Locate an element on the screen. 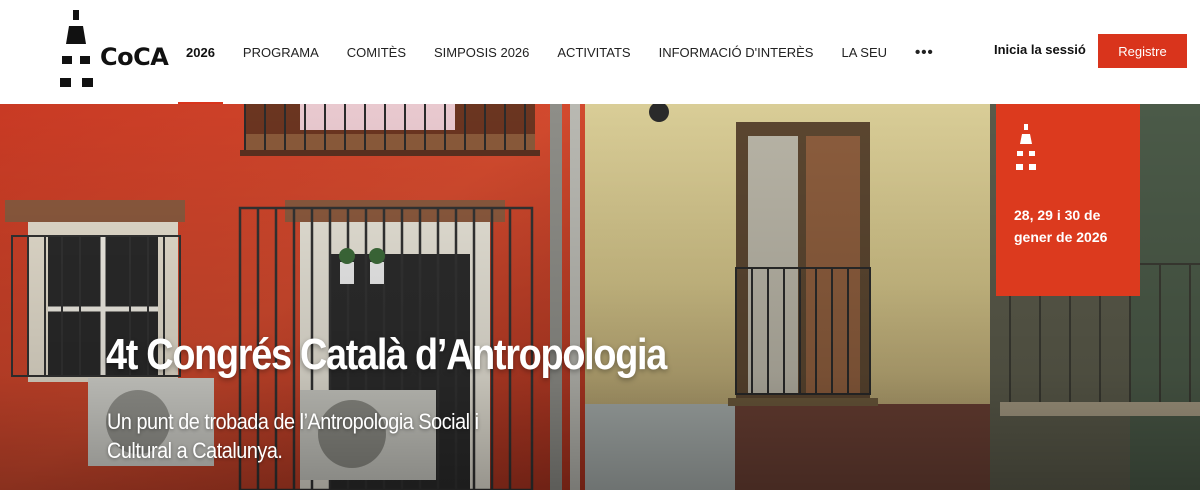 The height and width of the screenshot is (490, 1200). nav-item-activitats: ACTIVITATS is located at coordinates (593, 52).